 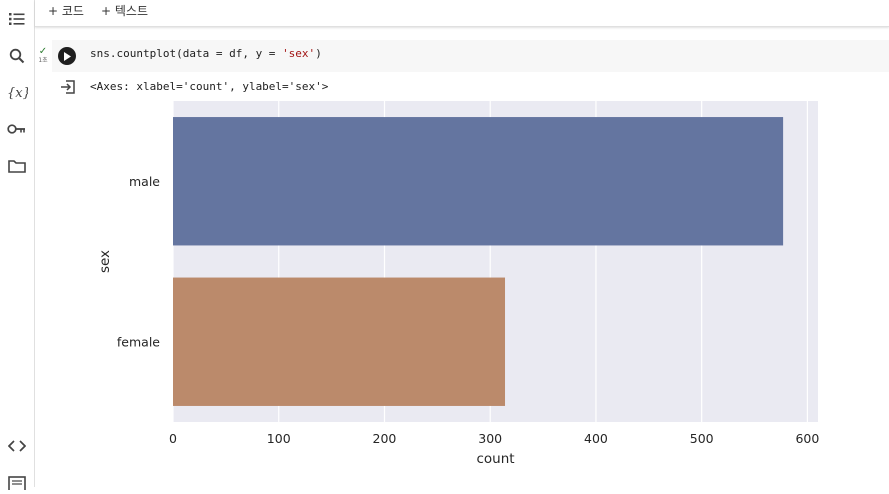 What do you see at coordinates (339, 341) in the screenshot?
I see `bar-female` at bounding box center [339, 341].